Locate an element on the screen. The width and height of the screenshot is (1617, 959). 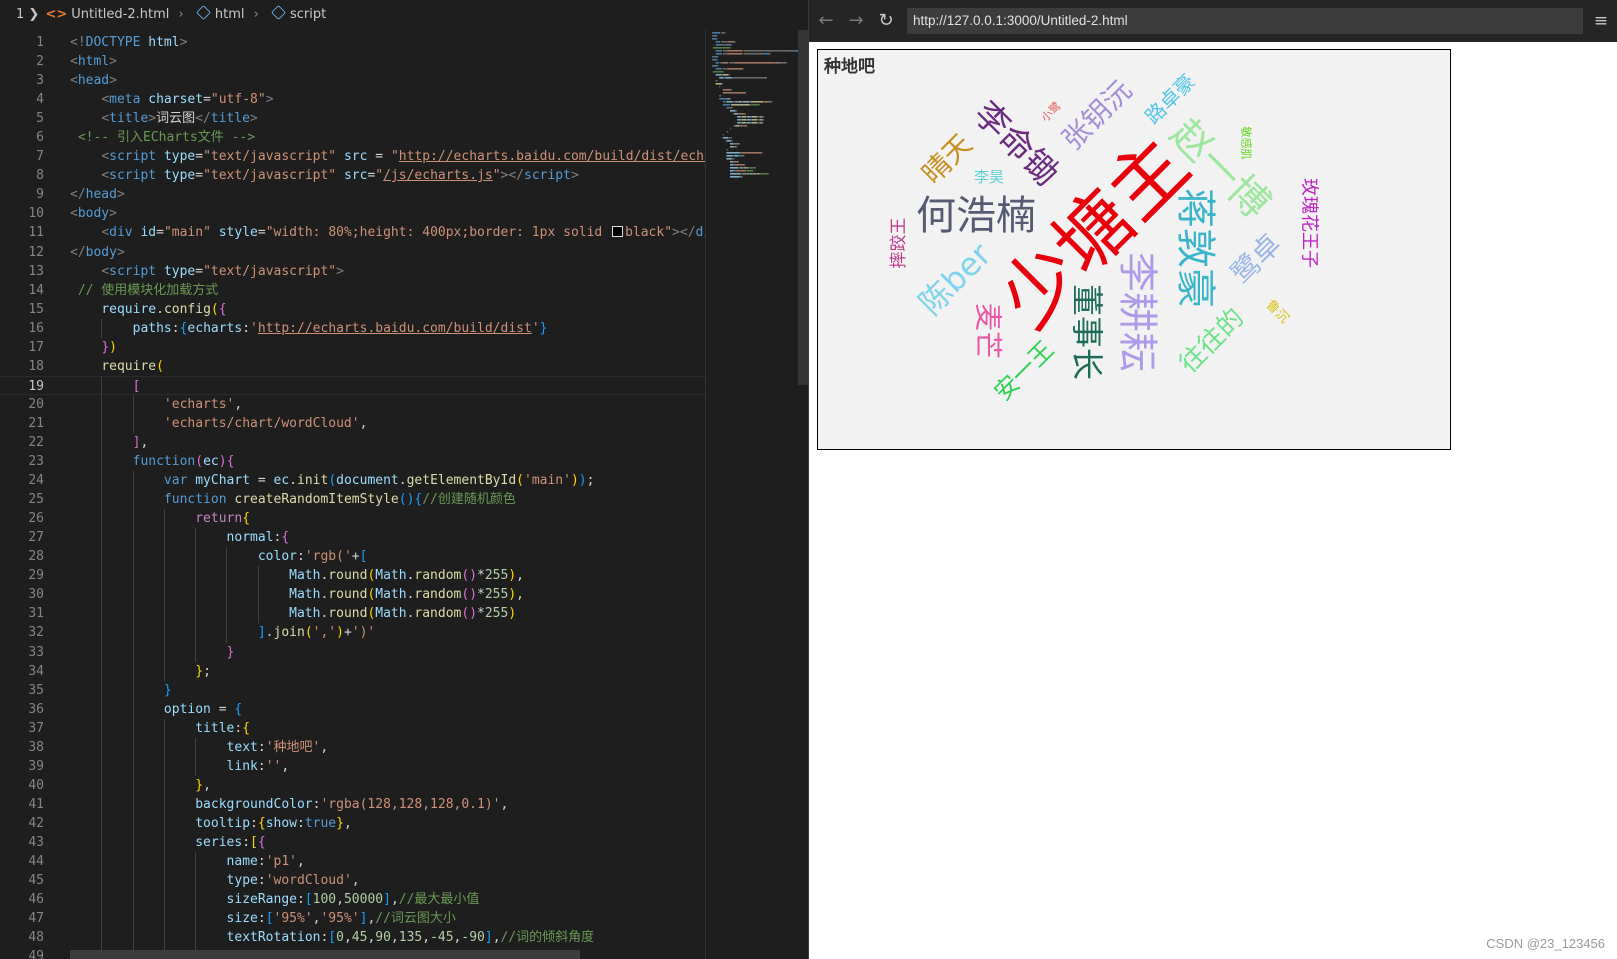
code-token: title is located at coordinates (230, 119).